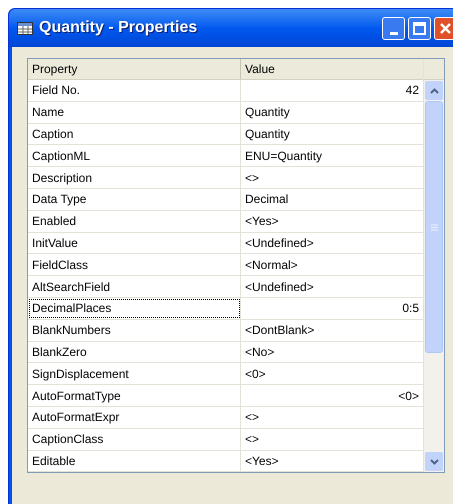 Image resolution: width=453 pixels, height=504 pixels. I want to click on property-cell: CaptionML, so click(134, 155).